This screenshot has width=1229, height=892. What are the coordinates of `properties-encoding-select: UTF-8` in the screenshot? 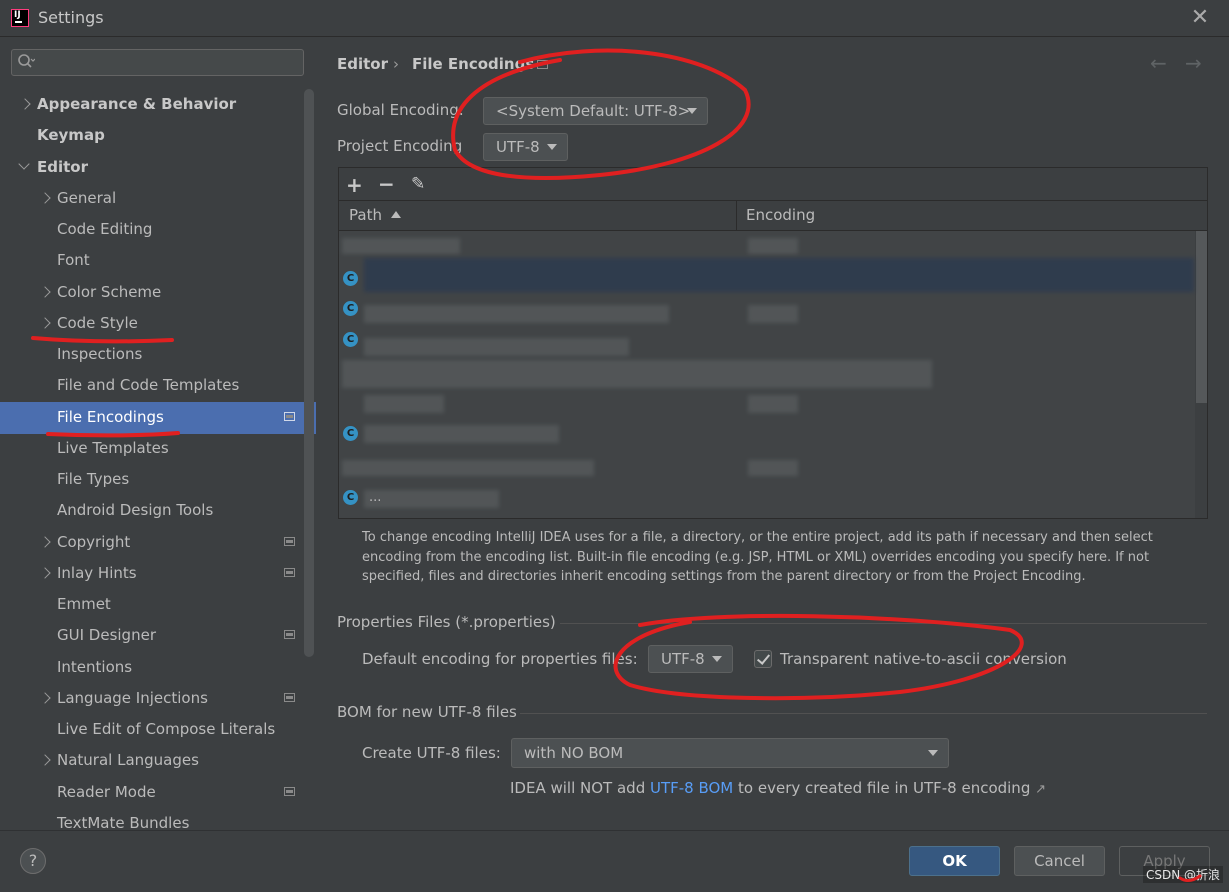 It's located at (690, 659).